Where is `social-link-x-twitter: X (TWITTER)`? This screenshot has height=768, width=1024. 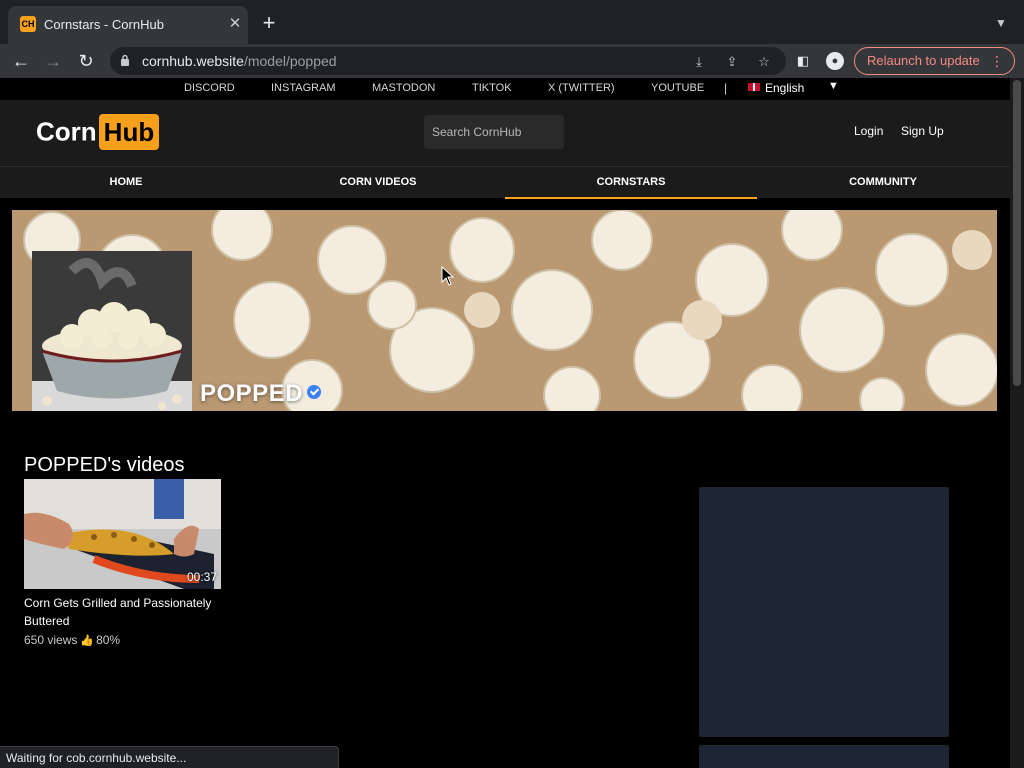
social-link-x-twitter: X (TWITTER) is located at coordinates (581, 88).